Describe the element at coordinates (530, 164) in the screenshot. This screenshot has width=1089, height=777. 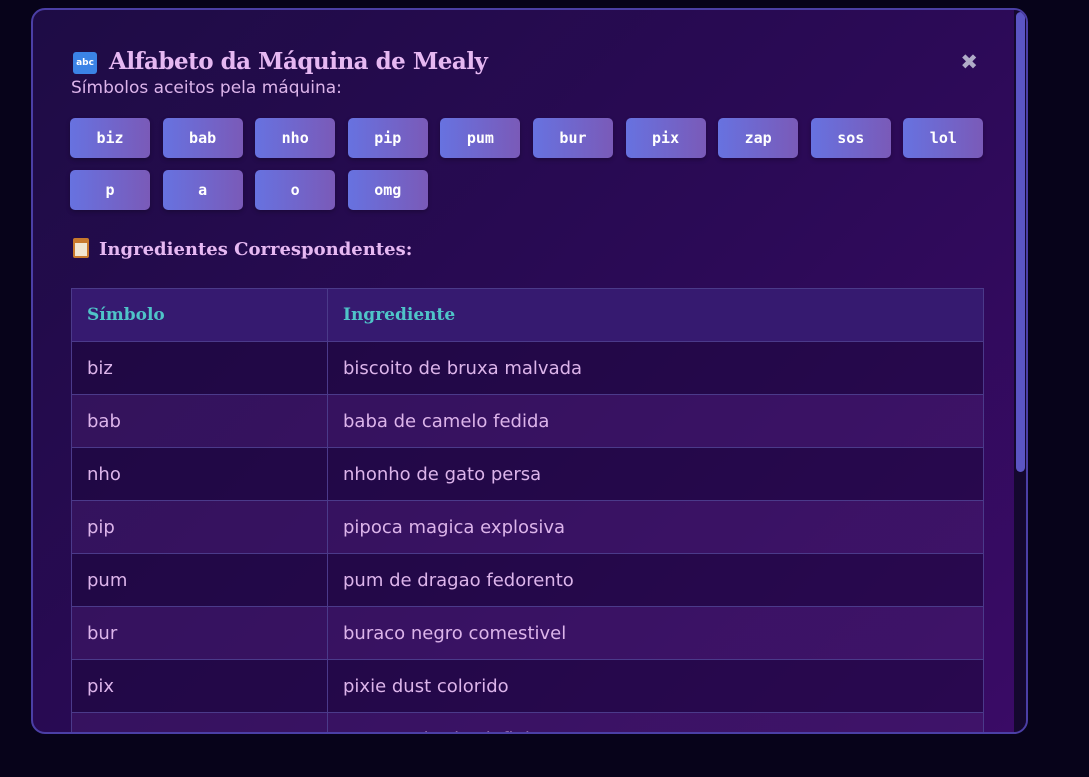
I see `symbol-list: biz bab nho pip pum bur pix zap sos lol p a o omg` at that location.